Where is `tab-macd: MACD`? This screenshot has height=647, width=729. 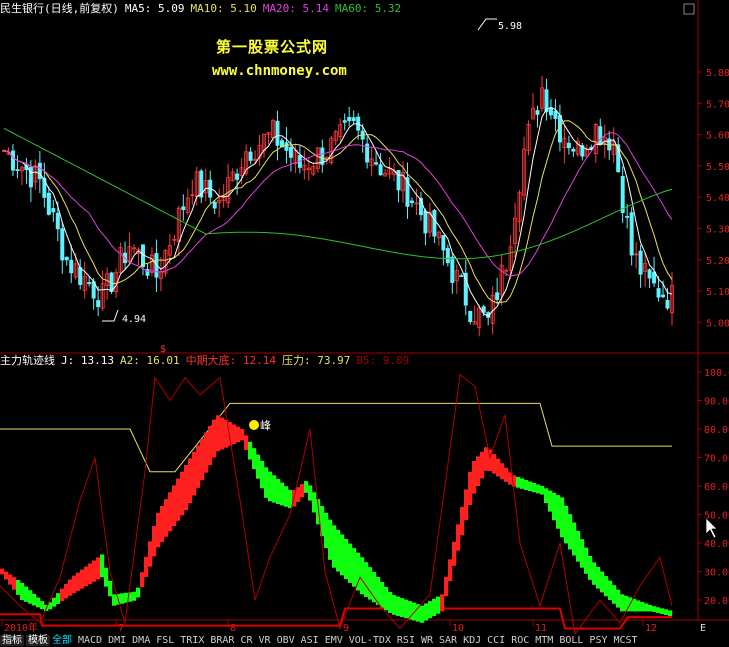
tab-macd: MACD is located at coordinates (90, 640).